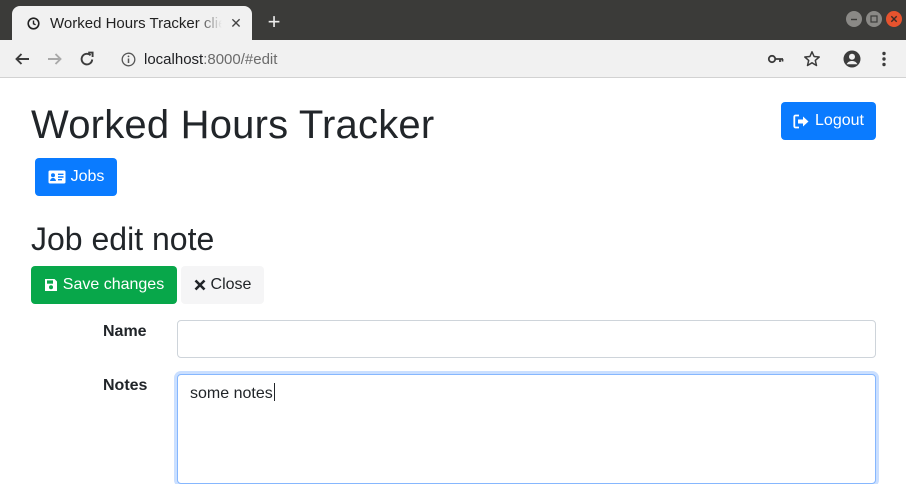 This screenshot has width=906, height=484. I want to click on window-close-button, so click(894, 19).